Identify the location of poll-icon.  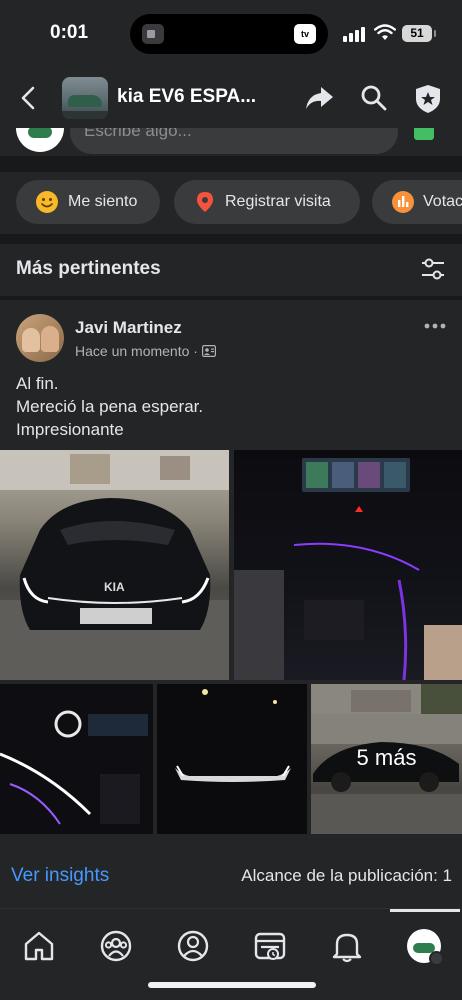
(403, 202).